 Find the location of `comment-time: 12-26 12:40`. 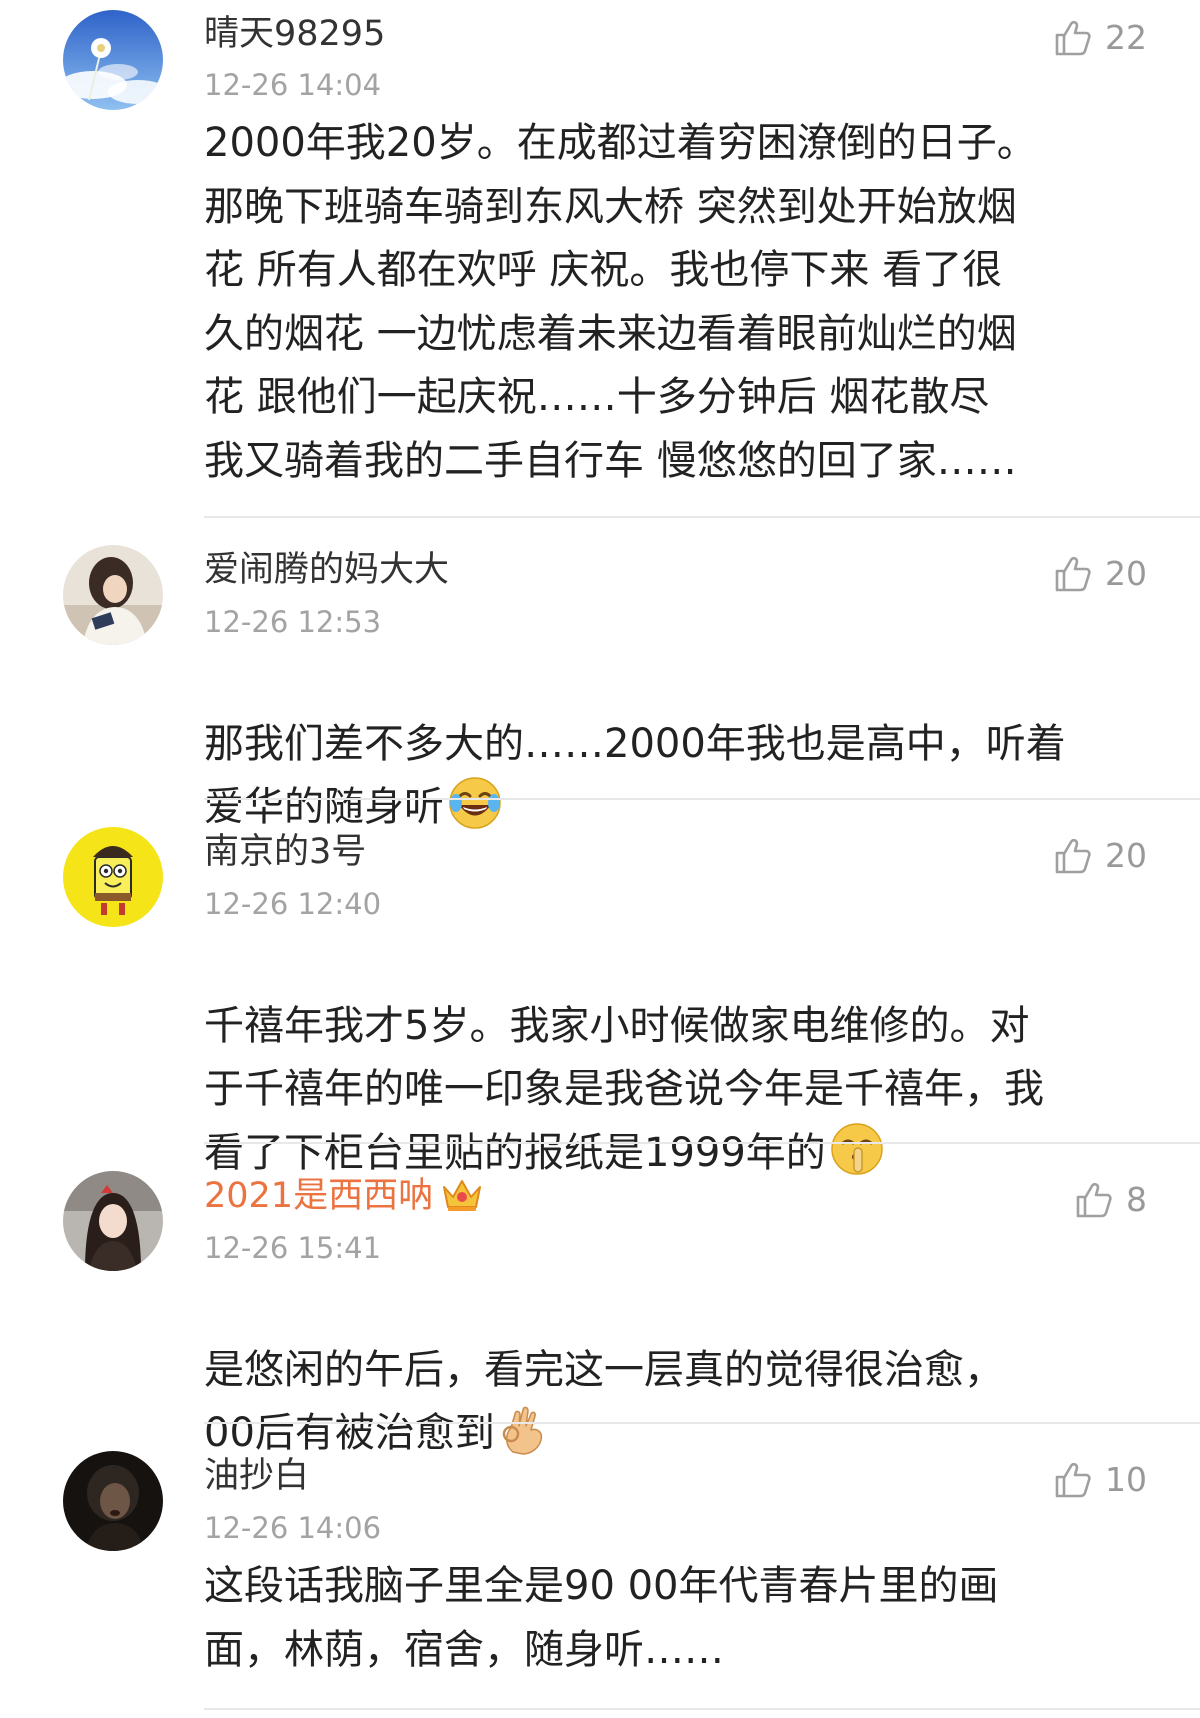

comment-time: 12-26 12:40 is located at coordinates (293, 904).